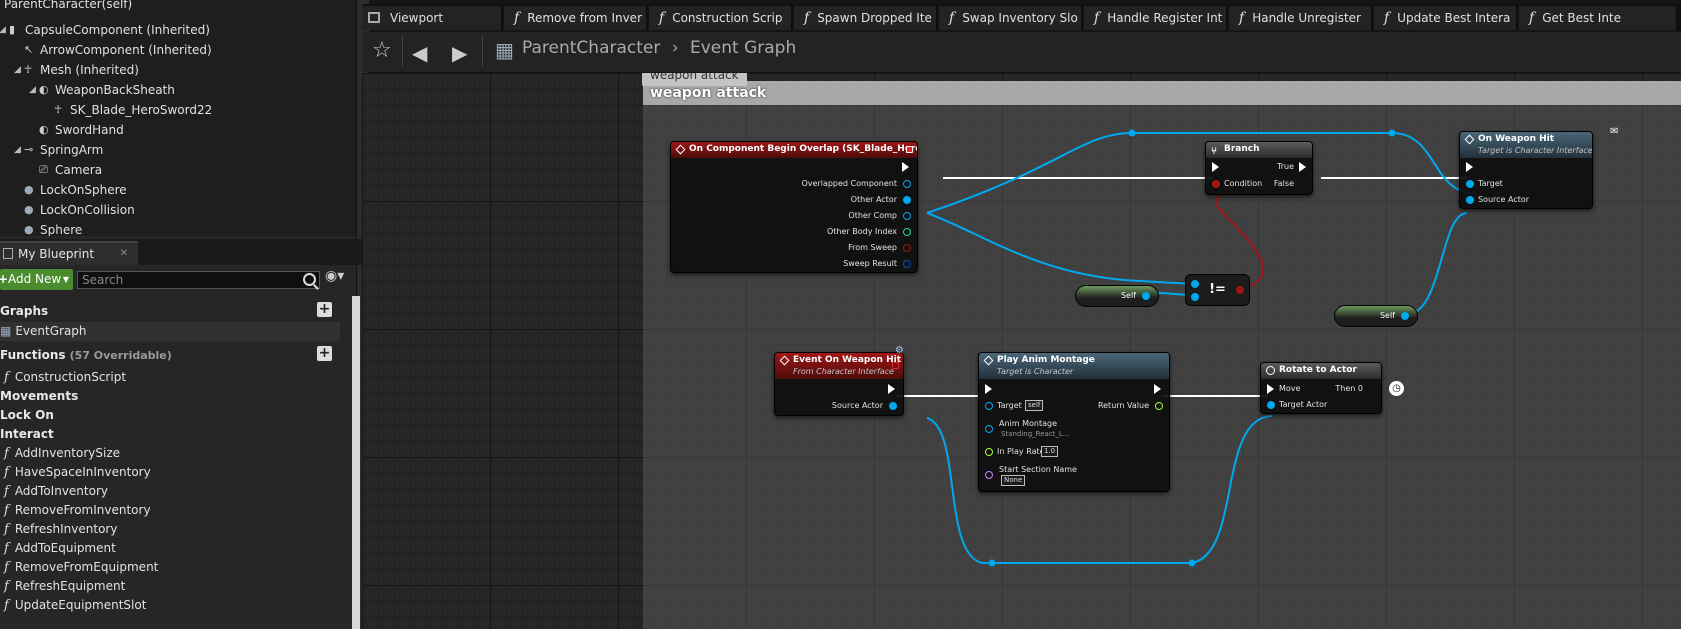 This screenshot has width=1681, height=629. Describe the element at coordinates (1195, 297) in the screenshot. I see `pin-b` at that location.